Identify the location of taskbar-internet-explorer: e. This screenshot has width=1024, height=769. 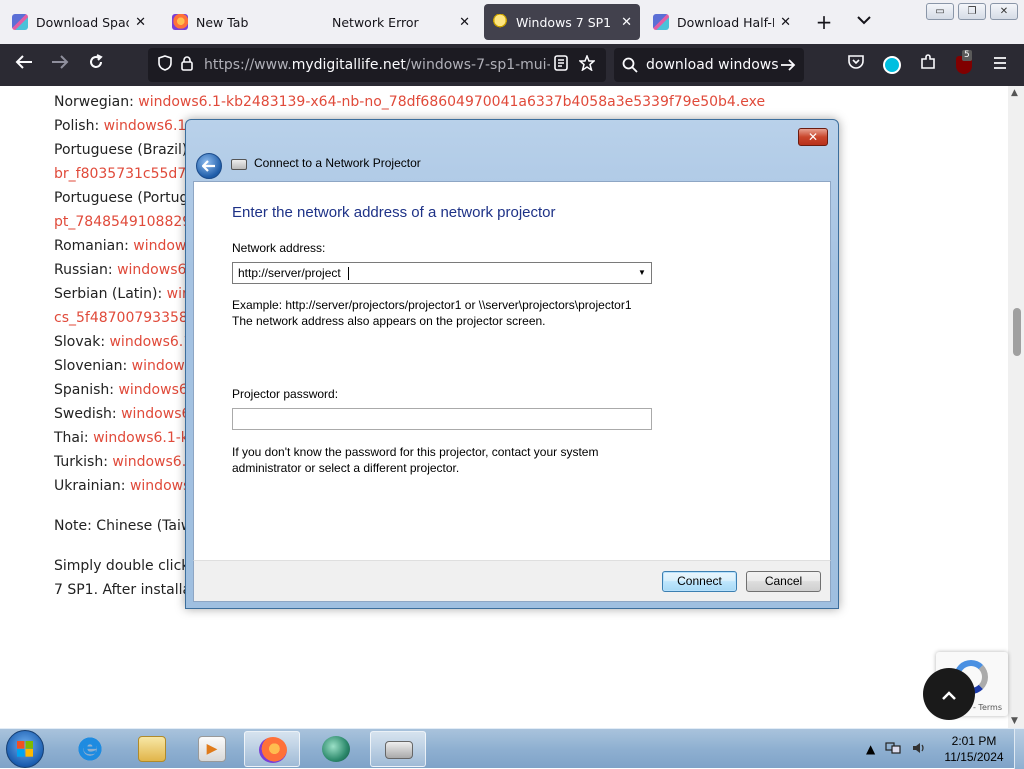
(90, 749).